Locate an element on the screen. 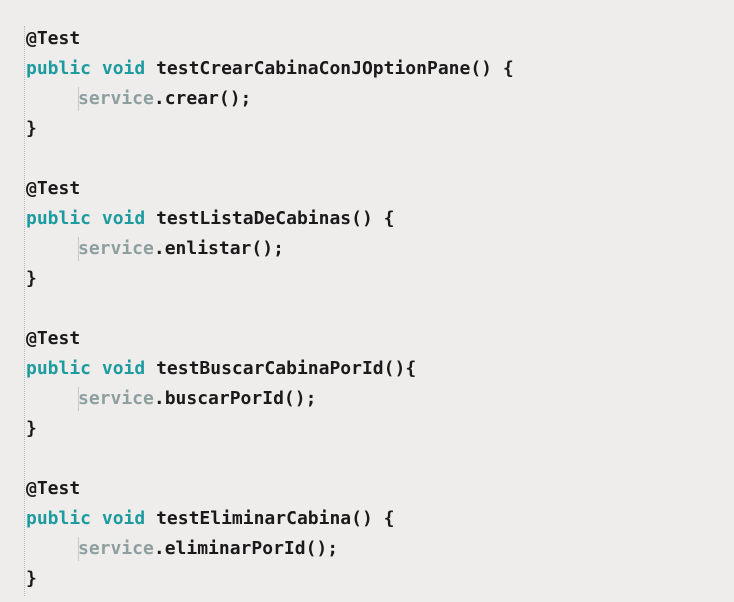 Image resolution: width=734 pixels, height=602 pixels. code-line-signature: public void testListaDeCabinas() { is located at coordinates (270, 219).